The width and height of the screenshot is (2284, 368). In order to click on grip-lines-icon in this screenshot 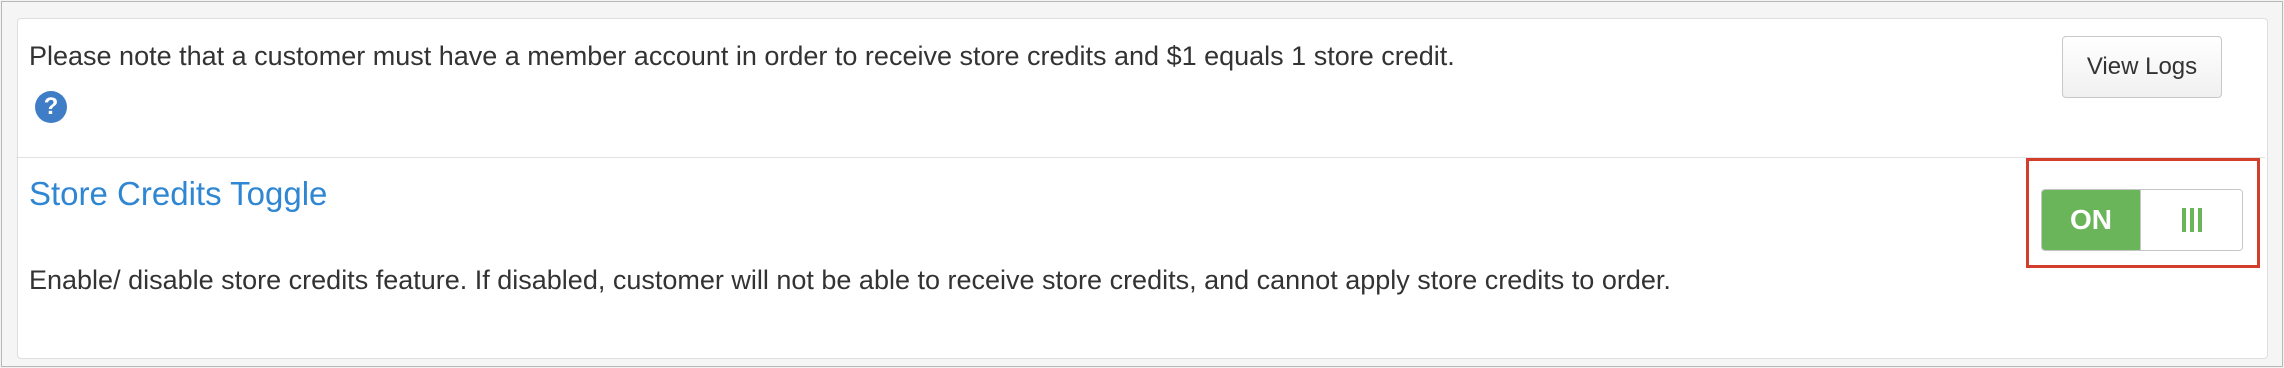, I will do `click(2191, 220)`.